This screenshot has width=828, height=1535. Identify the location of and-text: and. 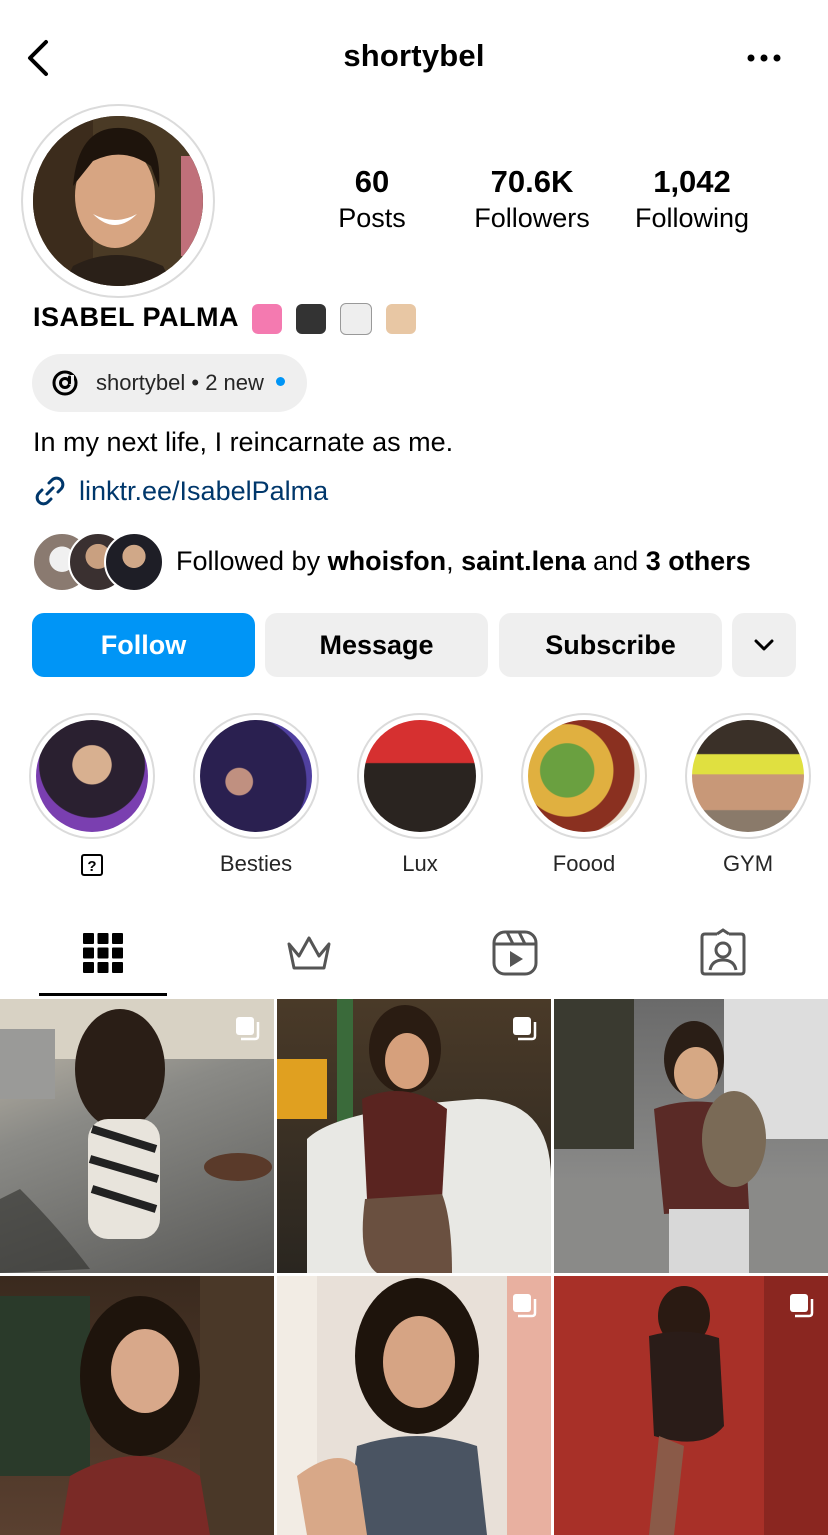
(615, 560).